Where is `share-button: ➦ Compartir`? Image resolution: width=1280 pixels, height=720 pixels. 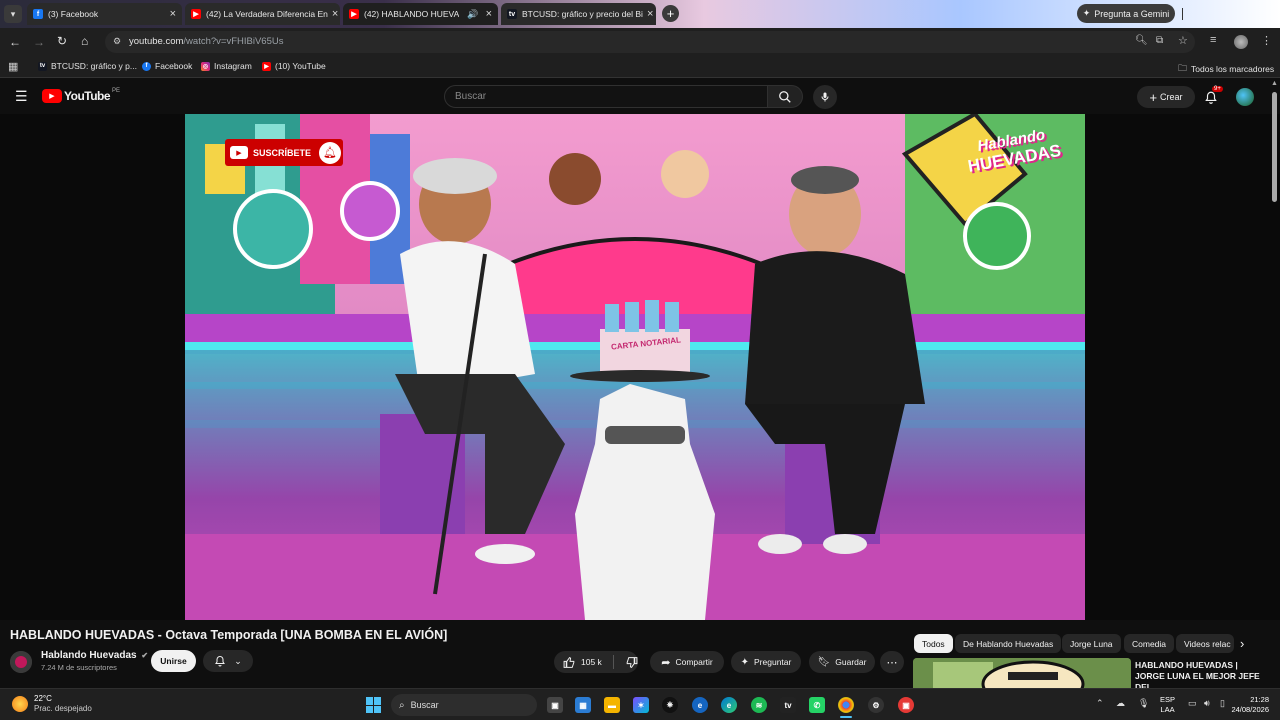
share-button: ➦ Compartir is located at coordinates (687, 662).